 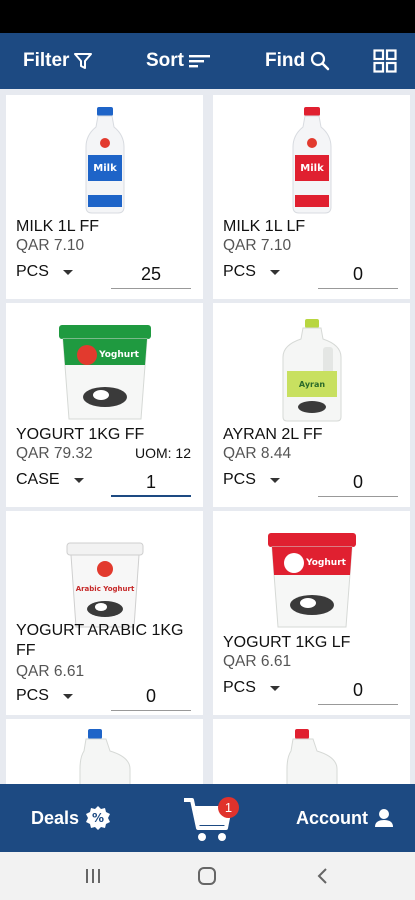 I want to click on account-label: Account, so click(x=332, y=817).